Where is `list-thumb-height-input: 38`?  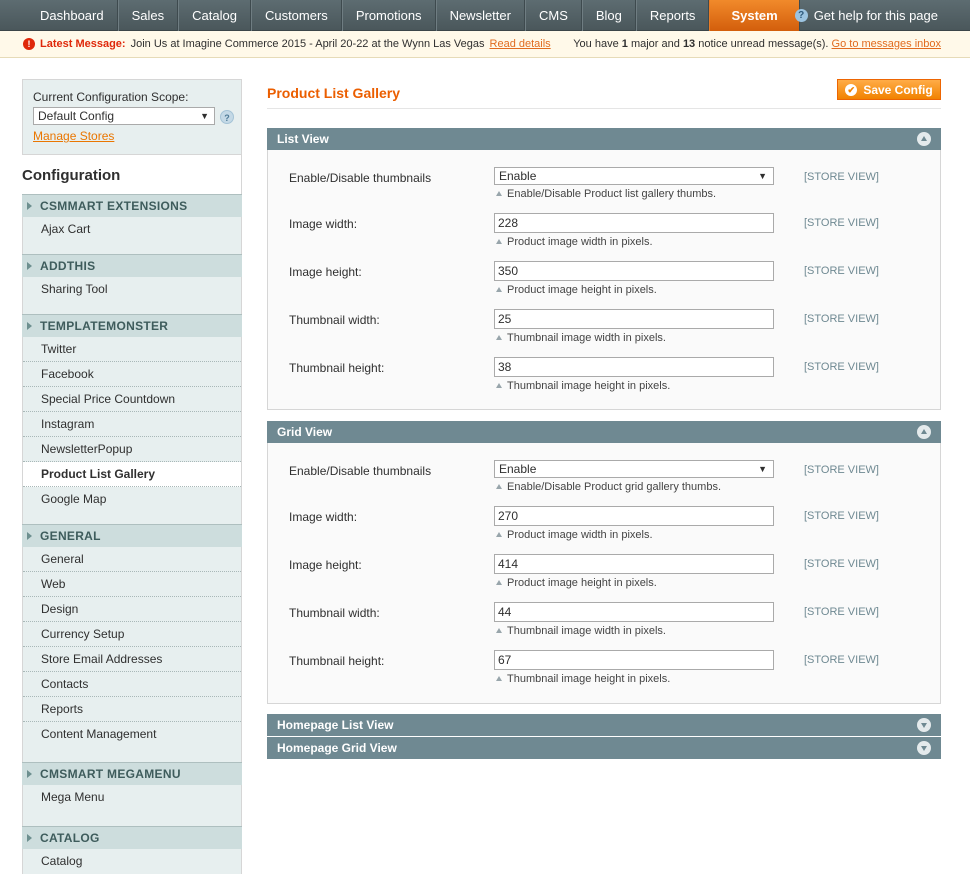 list-thumb-height-input: 38 is located at coordinates (634, 367).